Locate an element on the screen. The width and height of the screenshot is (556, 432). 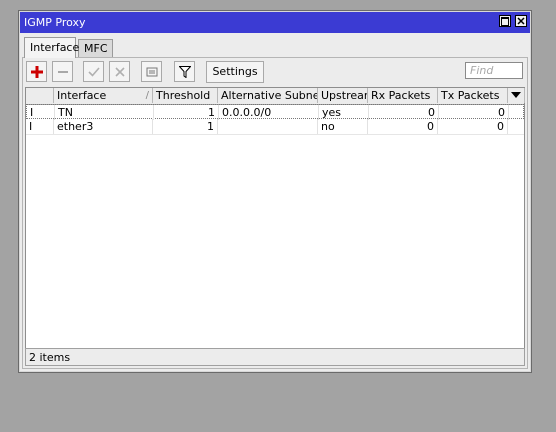
note-icon is located at coordinates (152, 72).